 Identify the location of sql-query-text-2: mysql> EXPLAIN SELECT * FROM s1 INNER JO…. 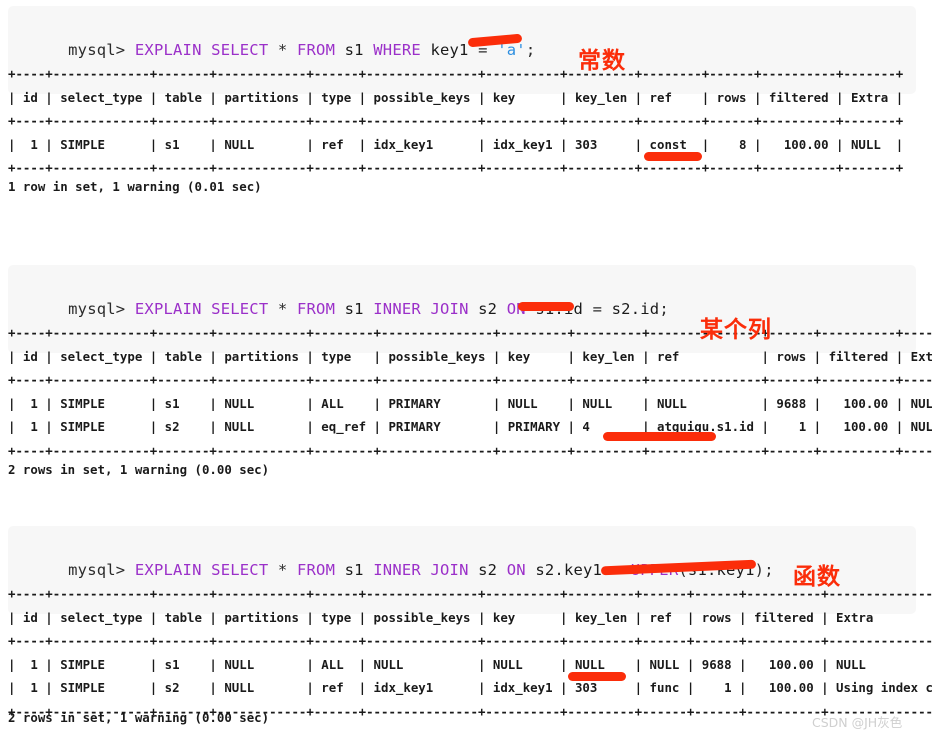
(368, 309).